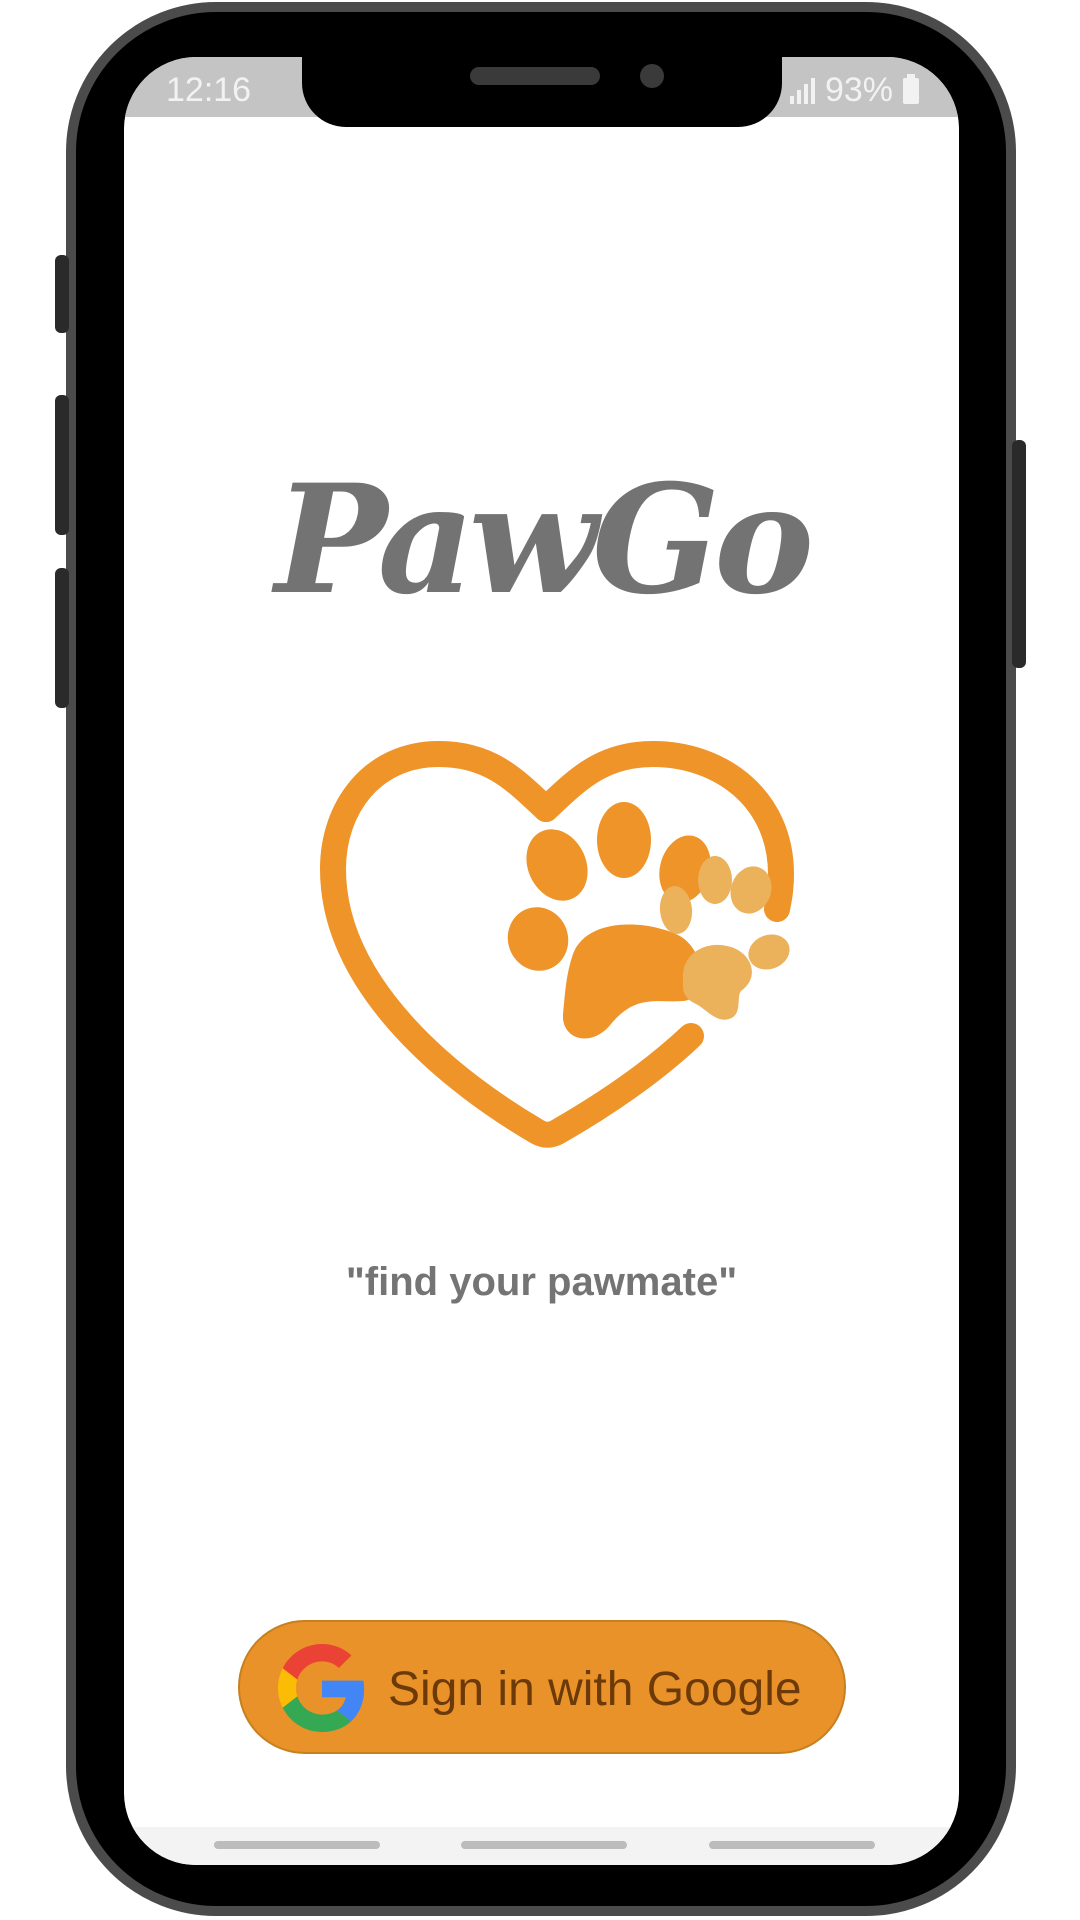  What do you see at coordinates (209, 90) in the screenshot?
I see `status-time: 12:16` at bounding box center [209, 90].